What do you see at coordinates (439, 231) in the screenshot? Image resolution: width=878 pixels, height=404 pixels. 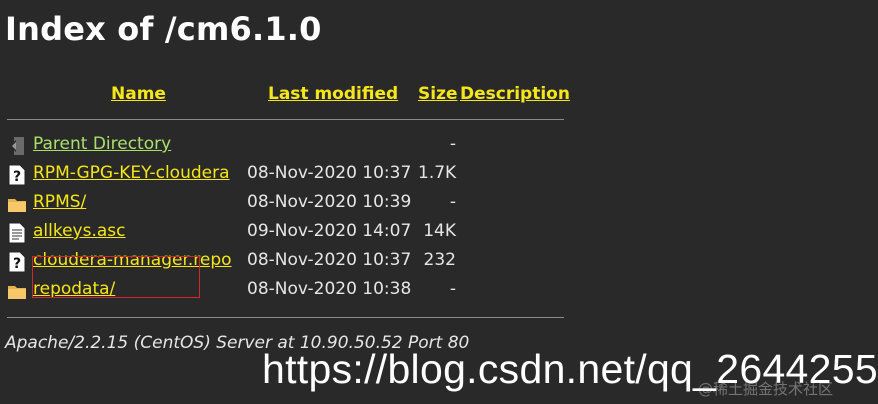 I see `size-cell: 14K` at bounding box center [439, 231].